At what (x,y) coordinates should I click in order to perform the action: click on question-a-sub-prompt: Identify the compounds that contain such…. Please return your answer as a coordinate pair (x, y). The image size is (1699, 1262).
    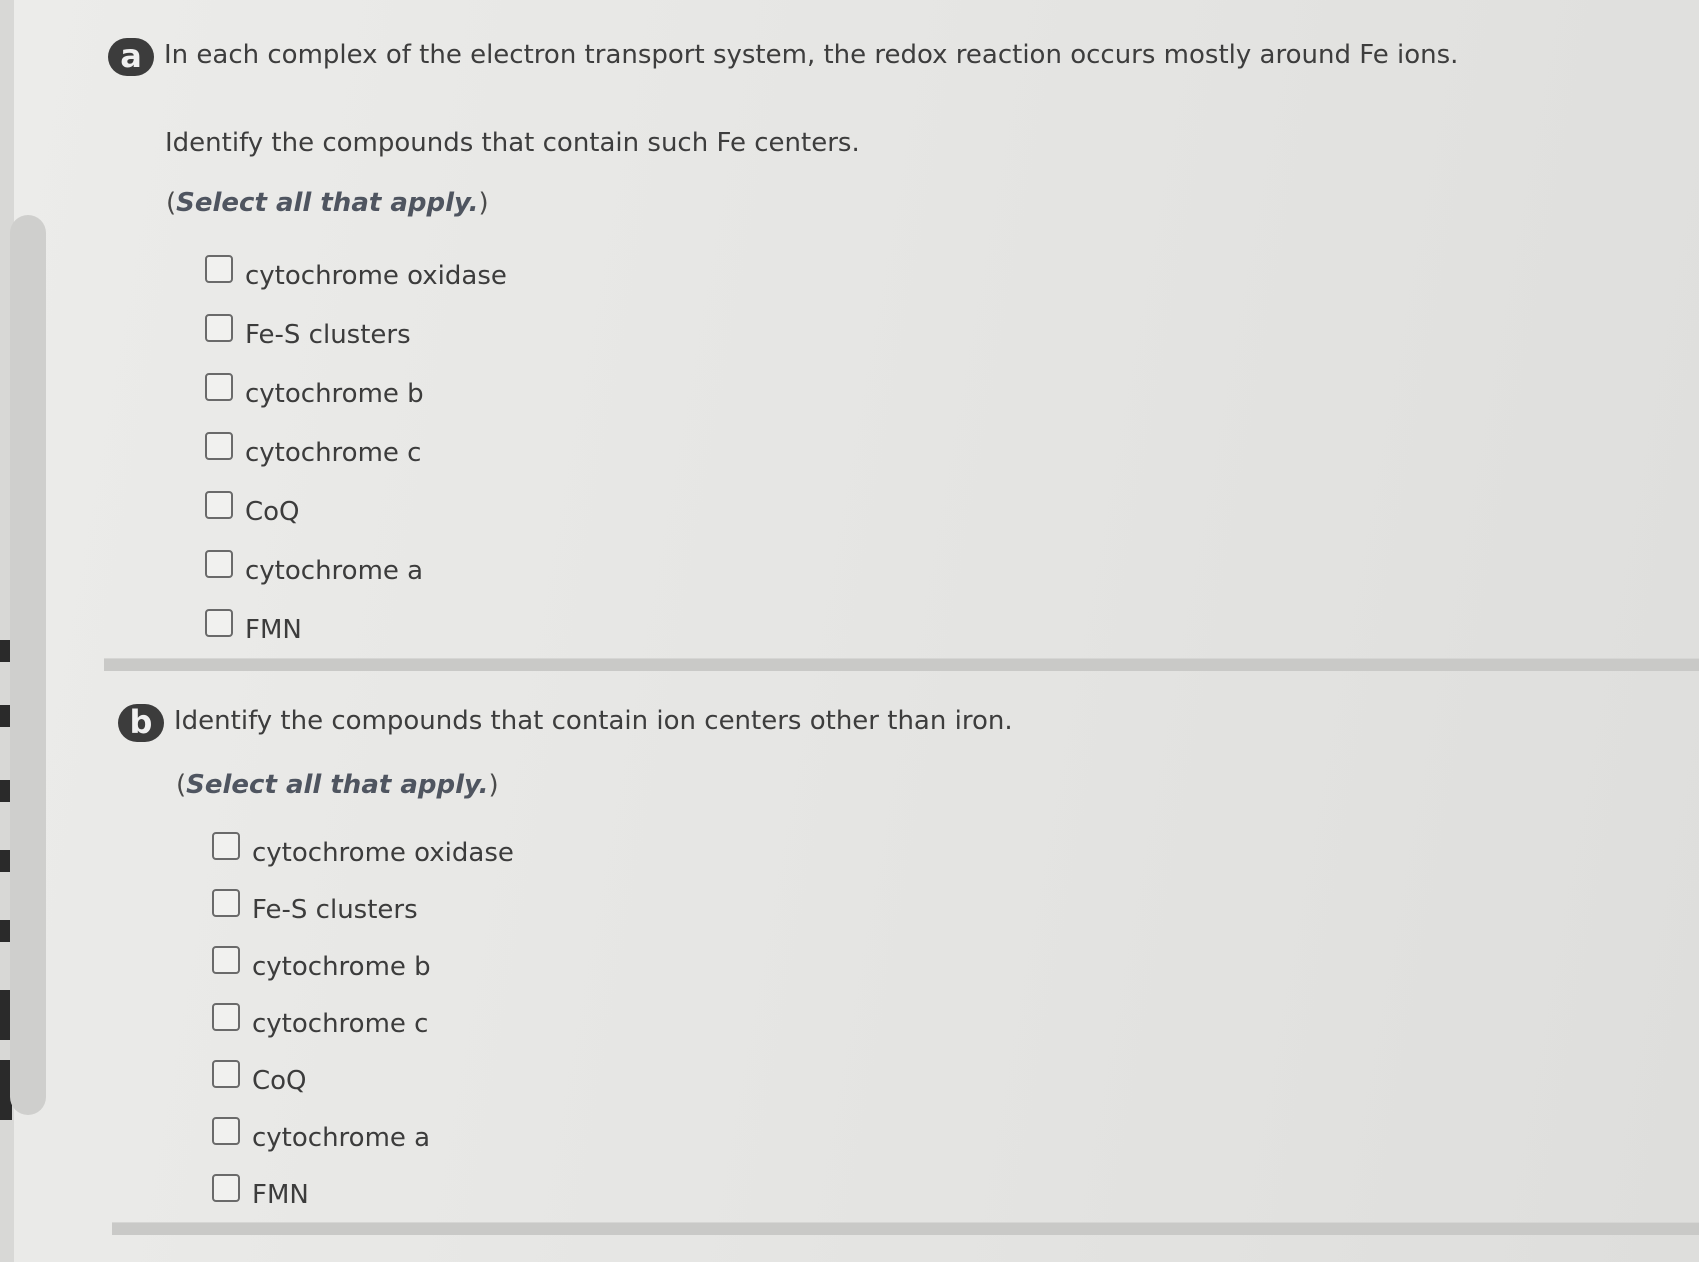
    Looking at the image, I should click on (512, 143).